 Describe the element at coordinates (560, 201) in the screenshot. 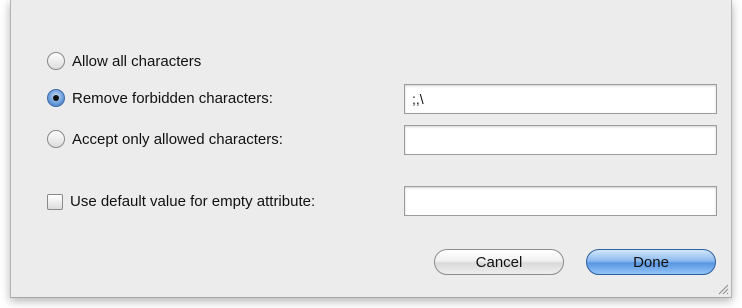

I see `default-value-field` at that location.